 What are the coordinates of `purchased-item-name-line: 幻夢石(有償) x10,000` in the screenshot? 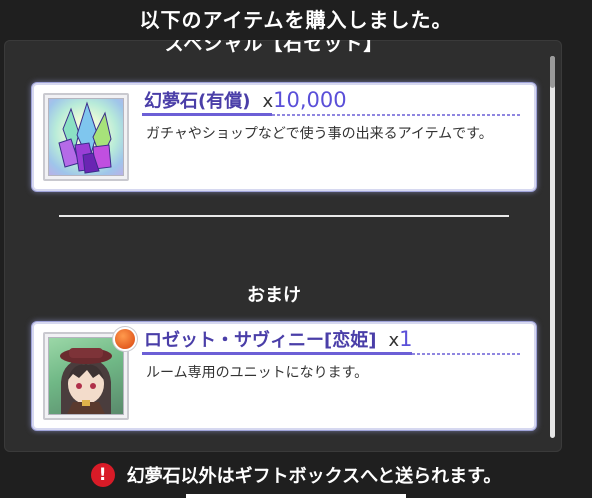 It's located at (245, 100).